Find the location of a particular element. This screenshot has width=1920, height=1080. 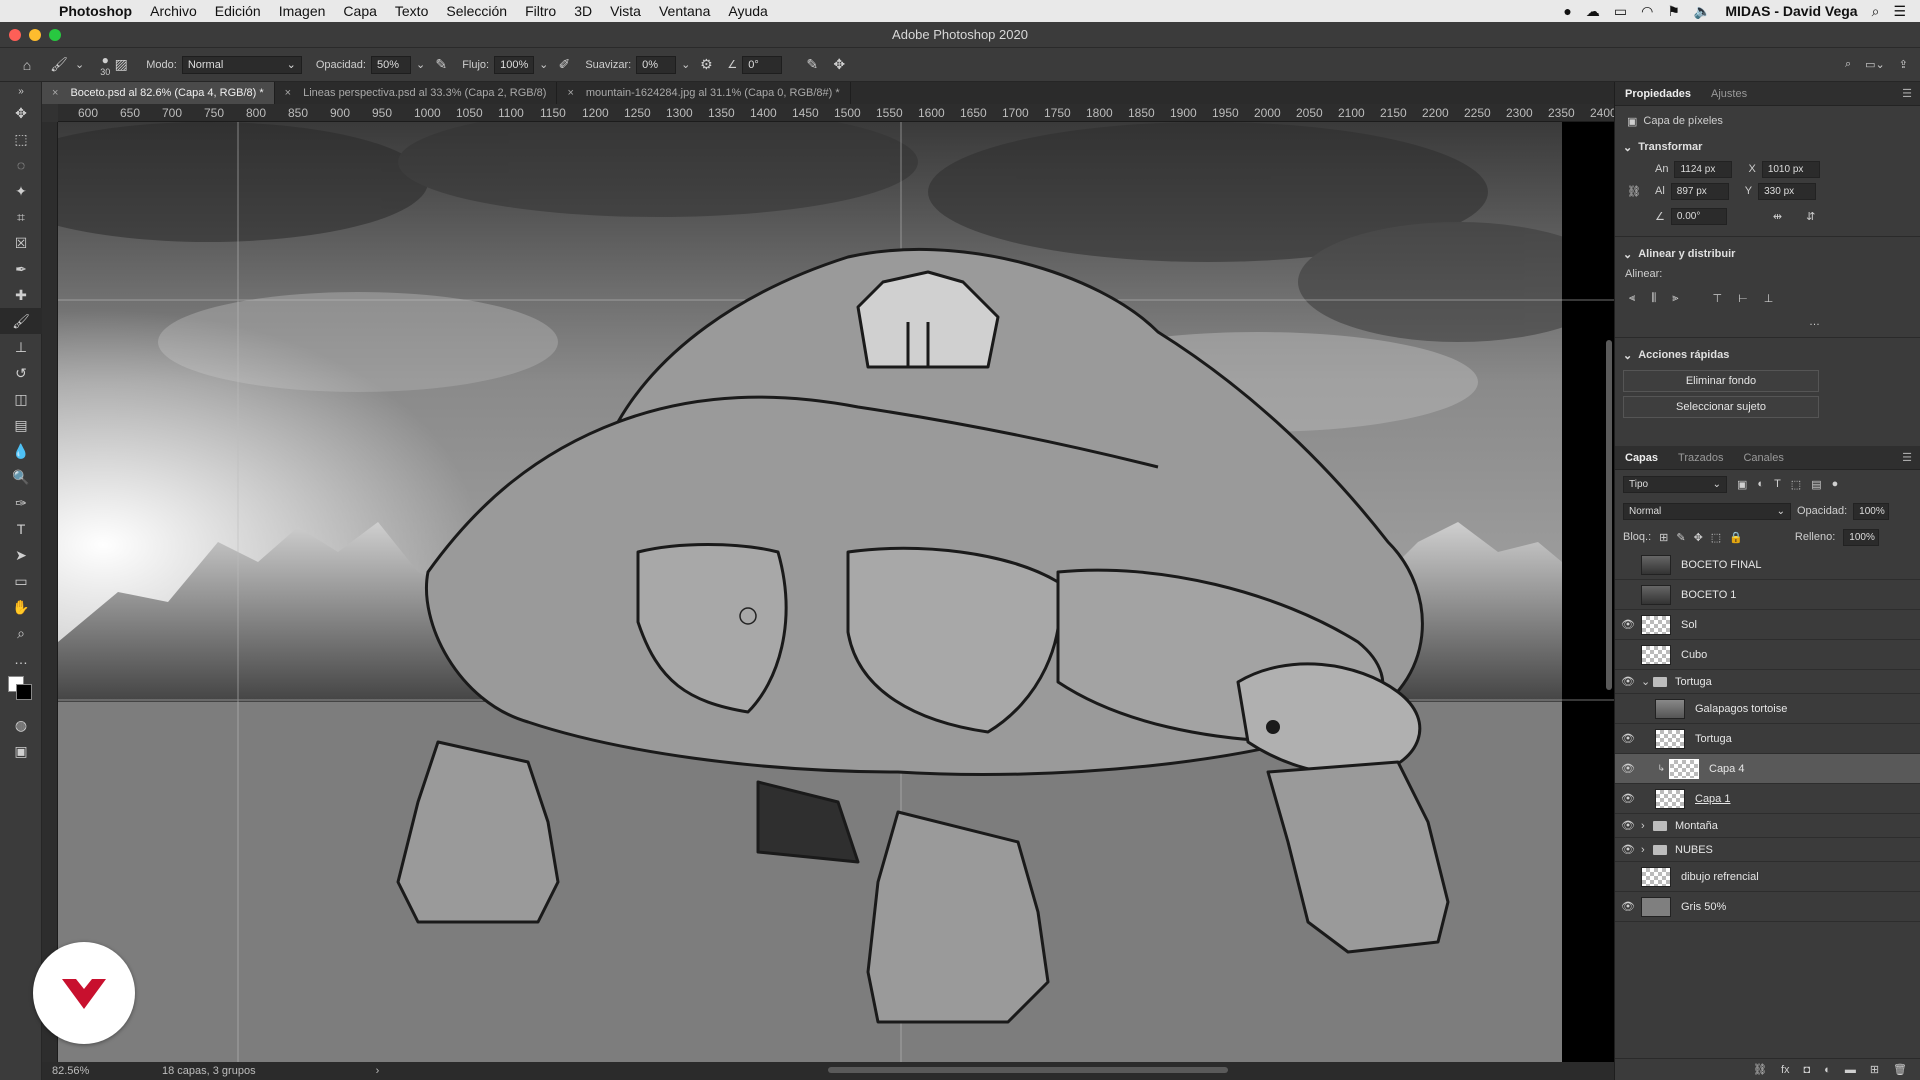

menu-imagen: Imagen is located at coordinates (302, 11).